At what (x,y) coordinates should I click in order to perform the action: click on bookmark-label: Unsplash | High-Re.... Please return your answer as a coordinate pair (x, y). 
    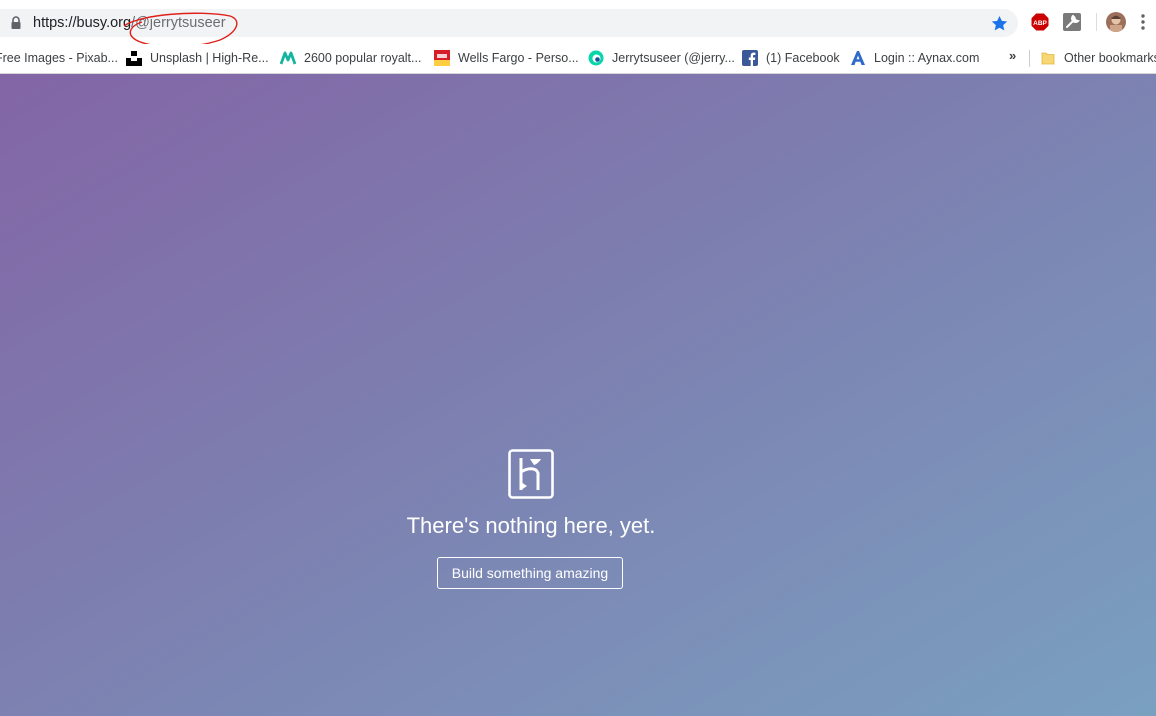
    Looking at the image, I should click on (209, 58).